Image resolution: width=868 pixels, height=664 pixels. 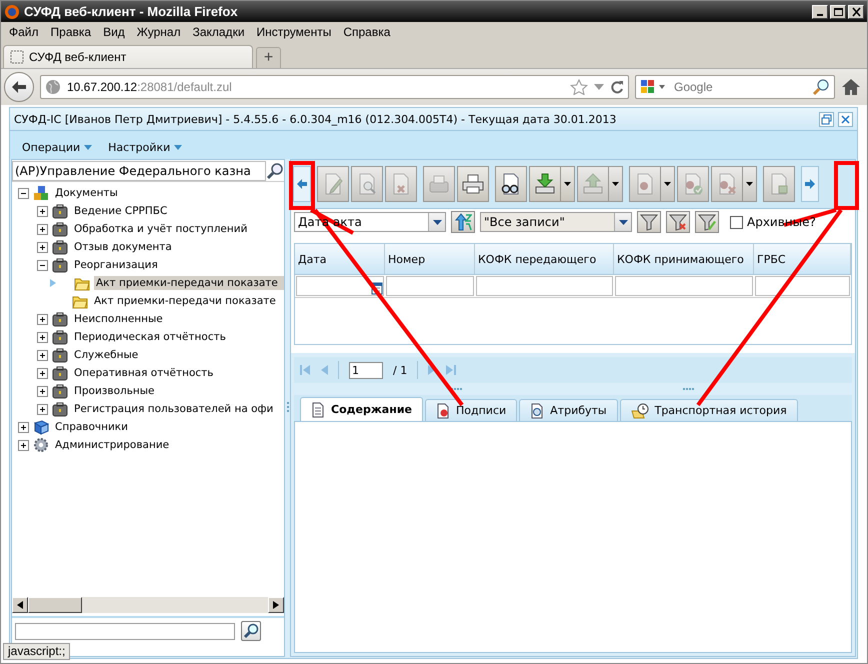 I want to click on tree-item: Оперативная отчётность, so click(x=178, y=373).